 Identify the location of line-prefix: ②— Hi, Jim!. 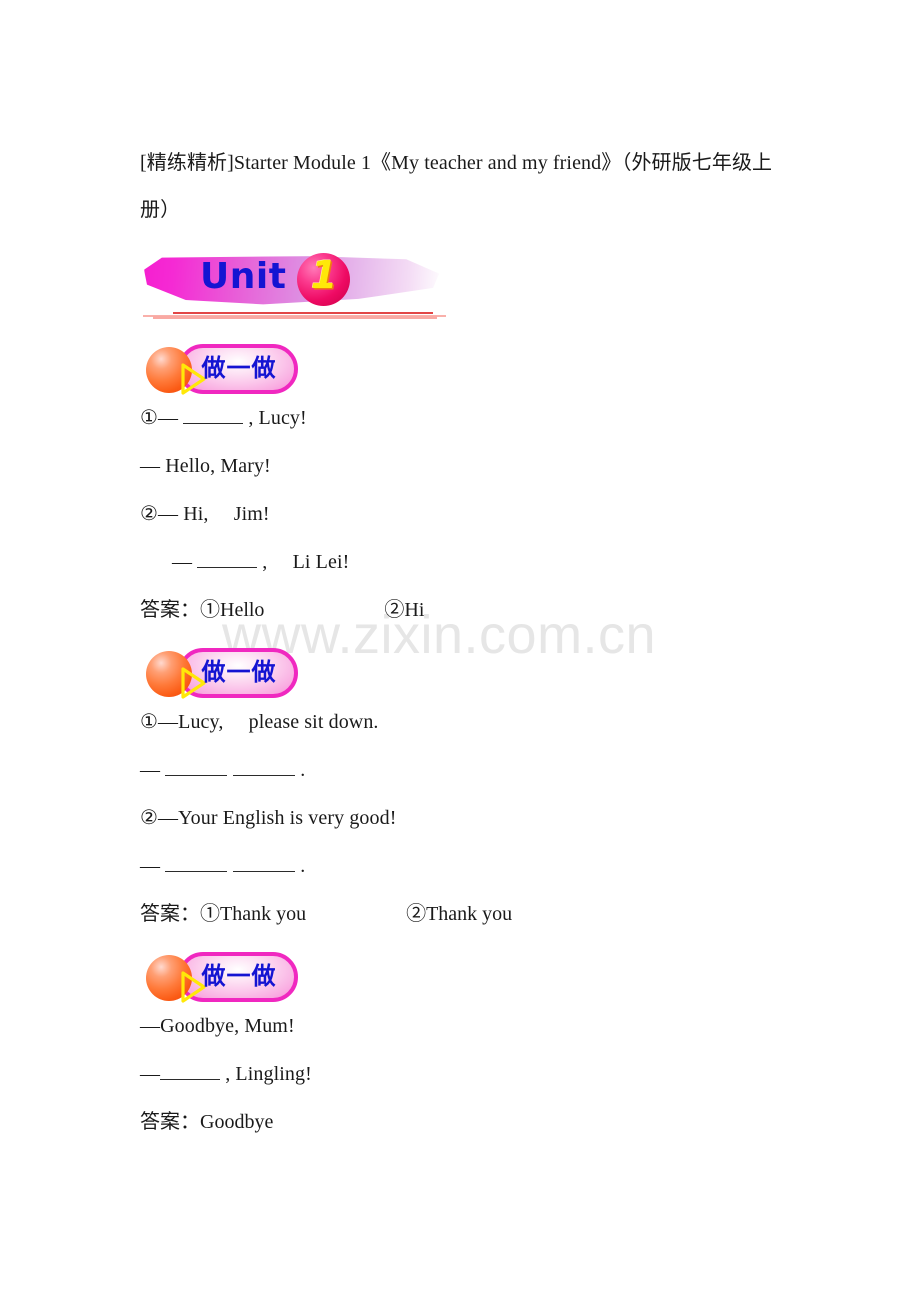
(205, 514).